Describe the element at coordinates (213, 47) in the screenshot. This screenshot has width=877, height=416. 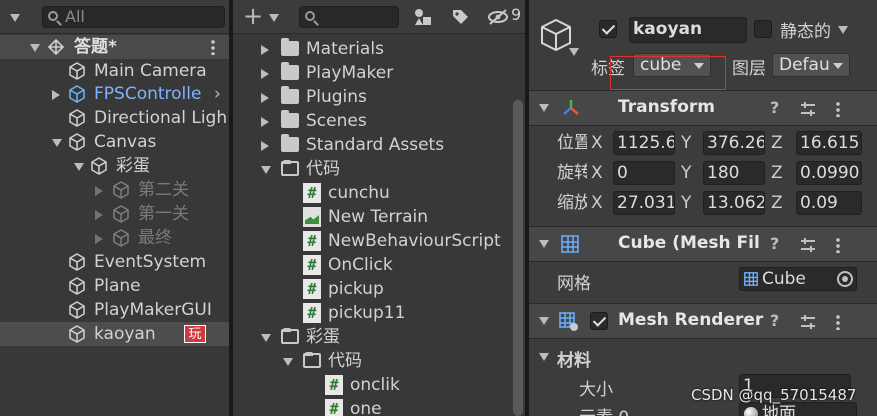
I see `scene-menu-icon` at that location.